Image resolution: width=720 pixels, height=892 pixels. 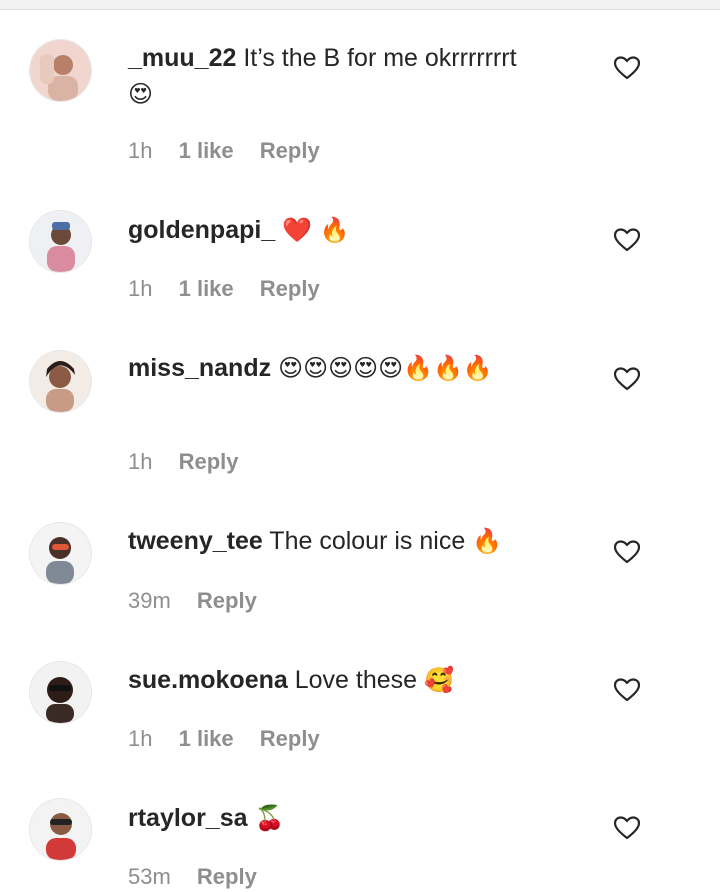 What do you see at coordinates (353, 76) in the screenshot?
I see `comment-text: _muu_22 It’s the B for me okrrrrrrrt 😍` at bounding box center [353, 76].